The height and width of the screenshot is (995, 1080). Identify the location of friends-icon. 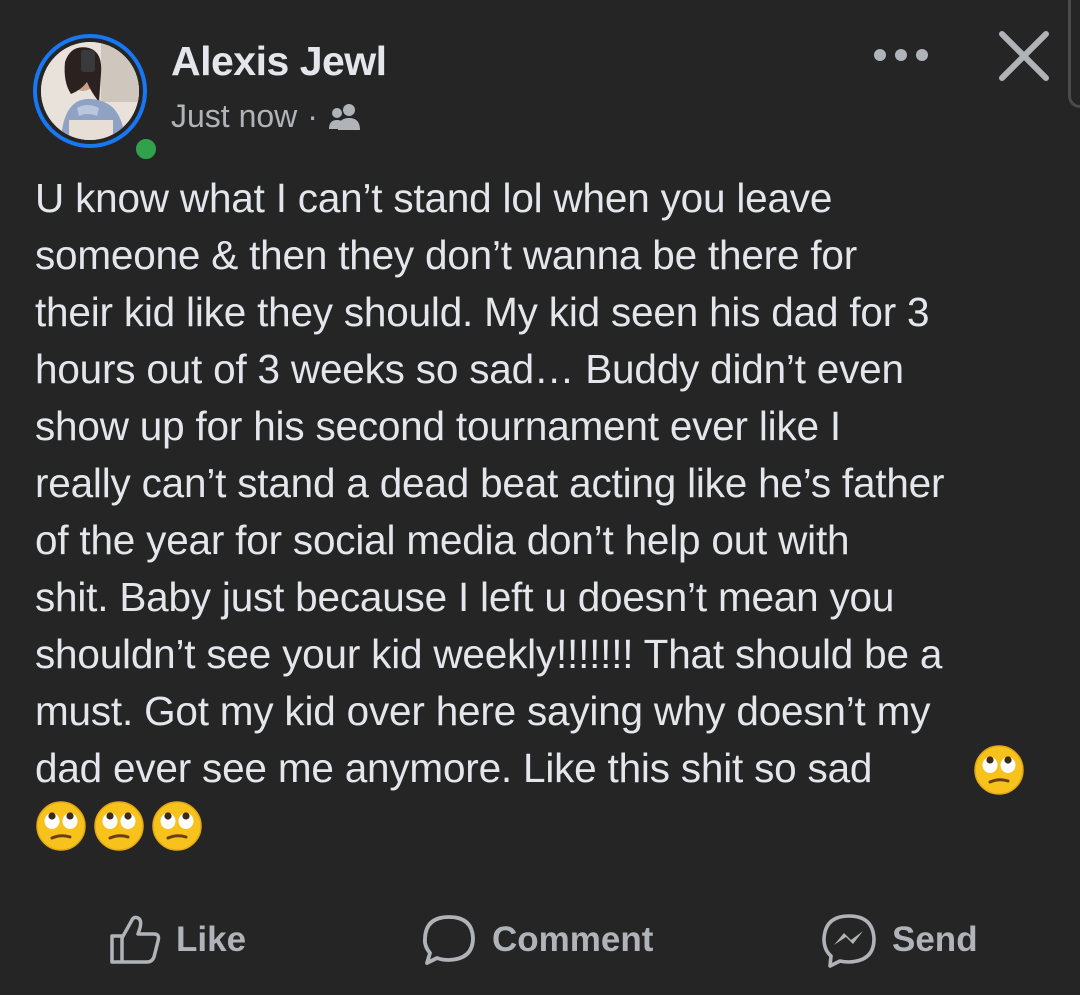
(345, 117).